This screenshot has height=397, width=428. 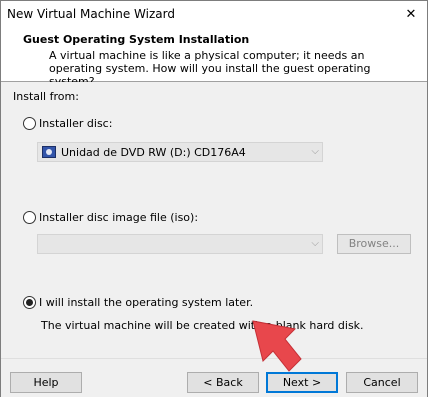 I want to click on iso-label: Installer disc image file (iso):, so click(x=119, y=217).